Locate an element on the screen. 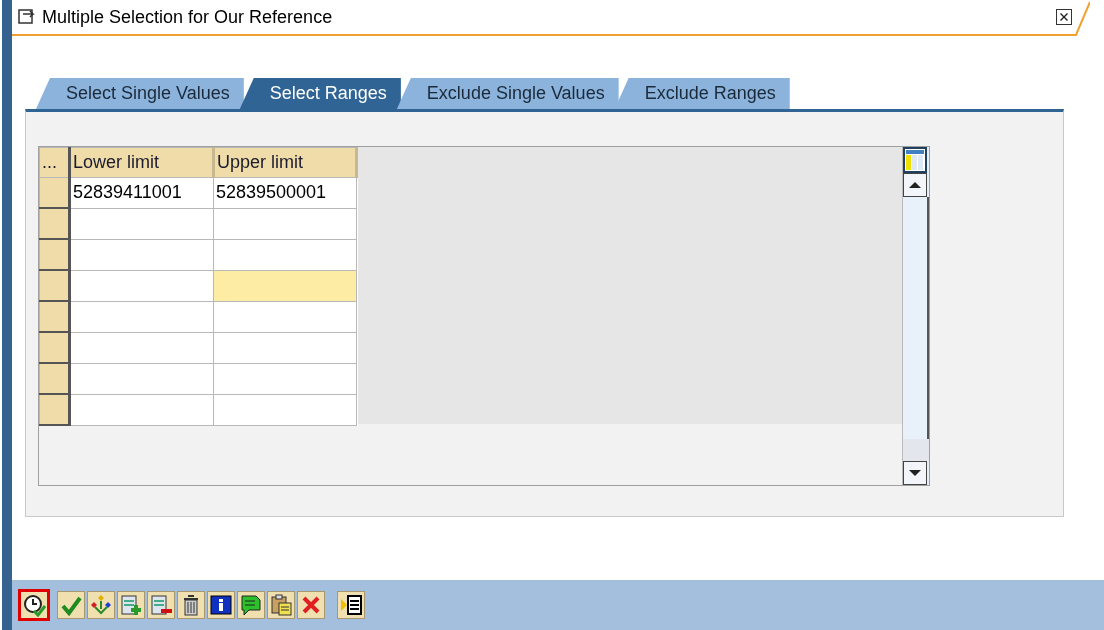 The image size is (1104, 630). add-row-icon is located at coordinates (131, 605).